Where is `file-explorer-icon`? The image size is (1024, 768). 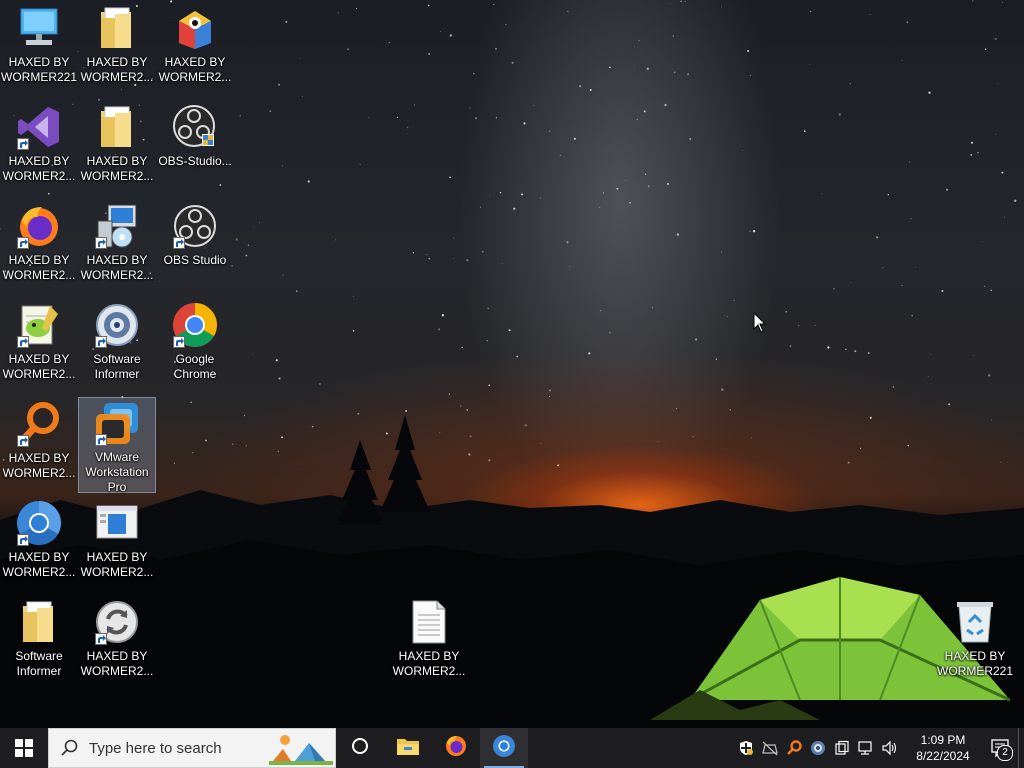
file-explorer-icon is located at coordinates (408, 748).